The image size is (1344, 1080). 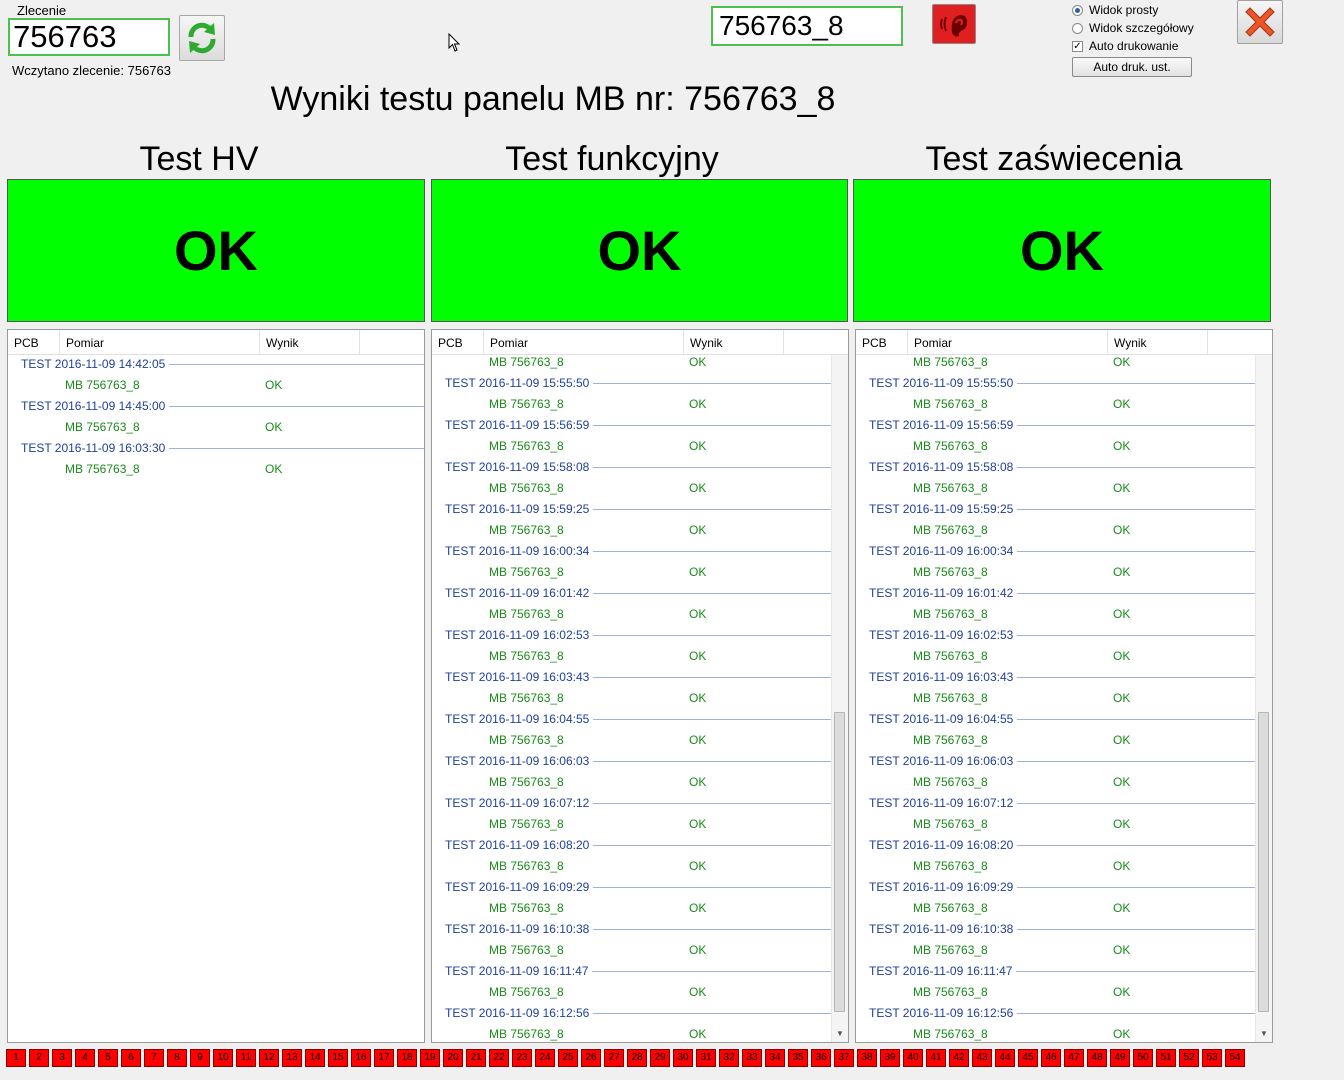 What do you see at coordinates (222, 364) in the screenshot?
I see `test-group-row: TEST 2016-11-09 14:42:05` at bounding box center [222, 364].